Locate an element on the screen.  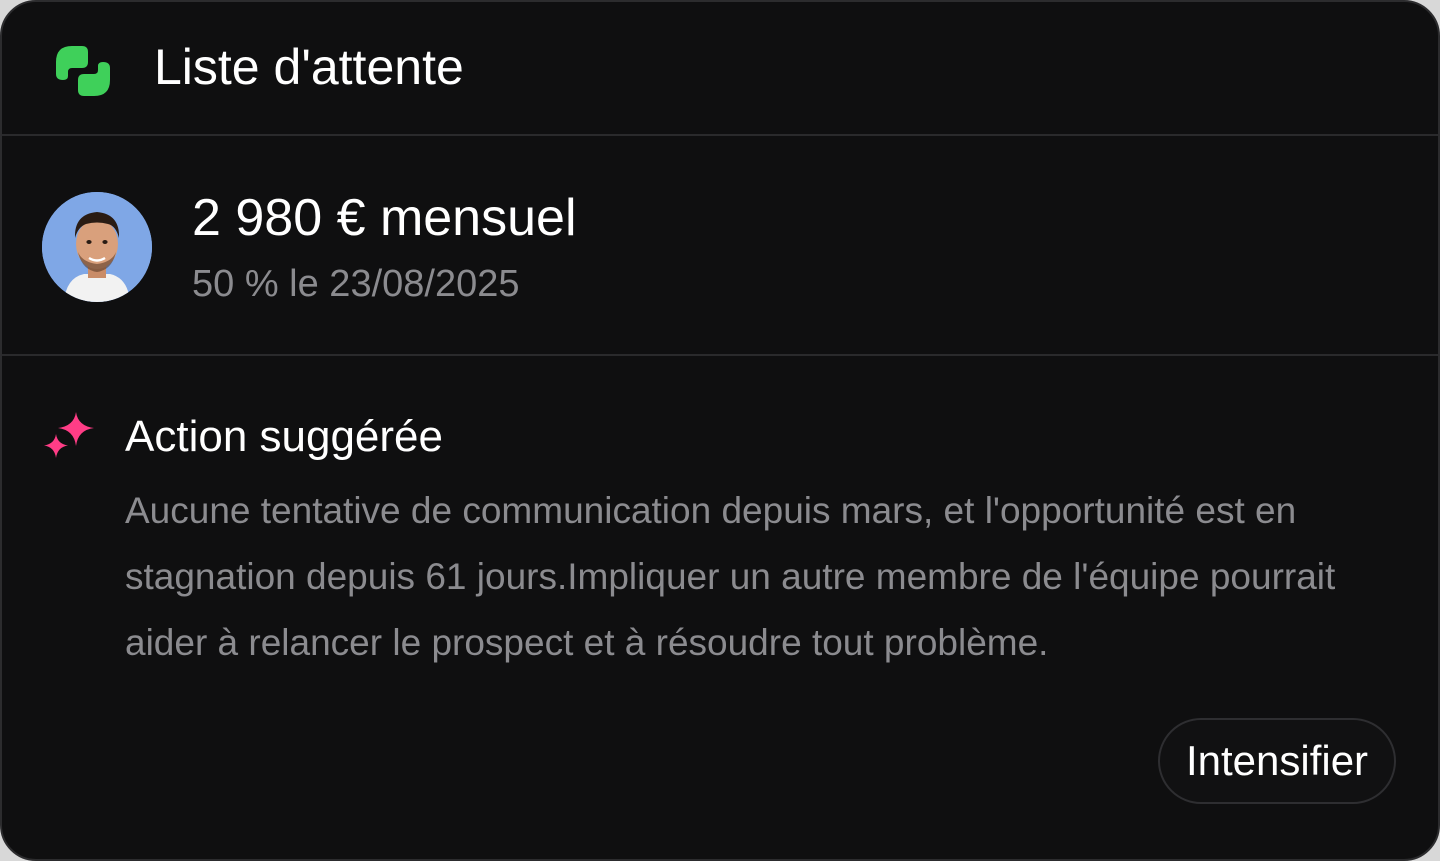
deal-detail: 50 % le 23/08/2025 is located at coordinates (356, 284).